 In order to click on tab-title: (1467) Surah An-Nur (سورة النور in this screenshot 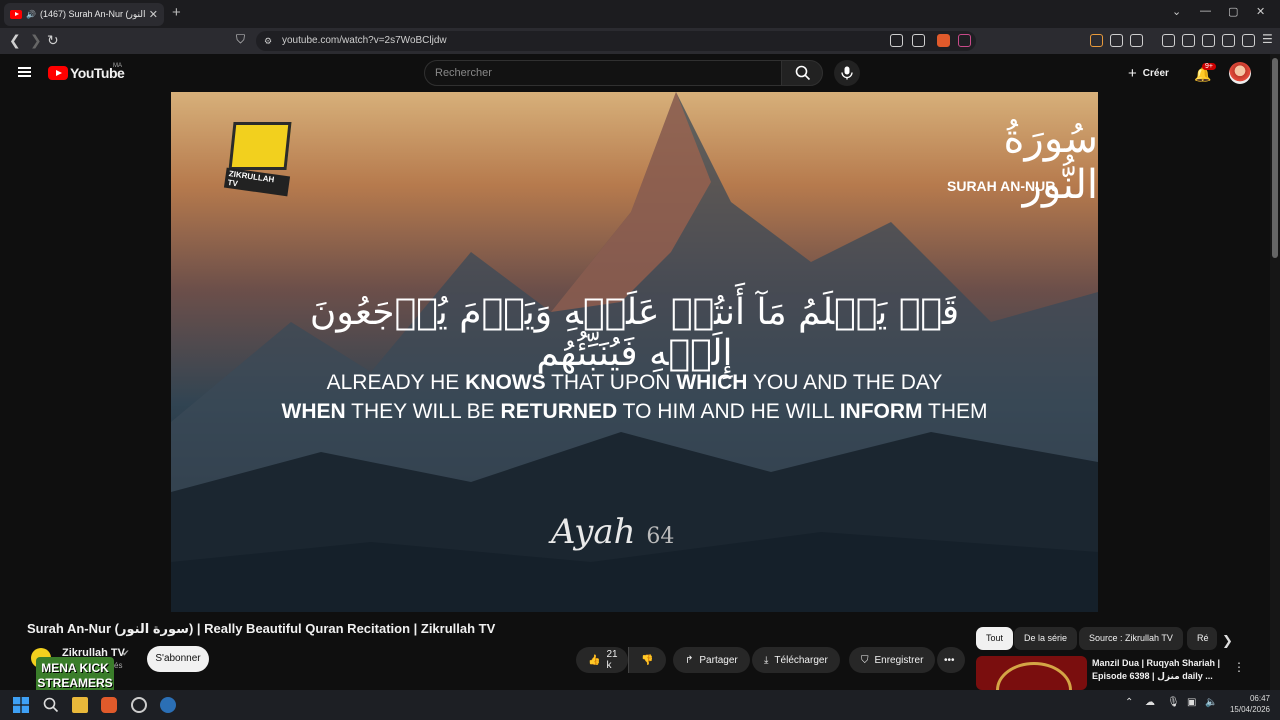, I will do `click(92, 14)`.